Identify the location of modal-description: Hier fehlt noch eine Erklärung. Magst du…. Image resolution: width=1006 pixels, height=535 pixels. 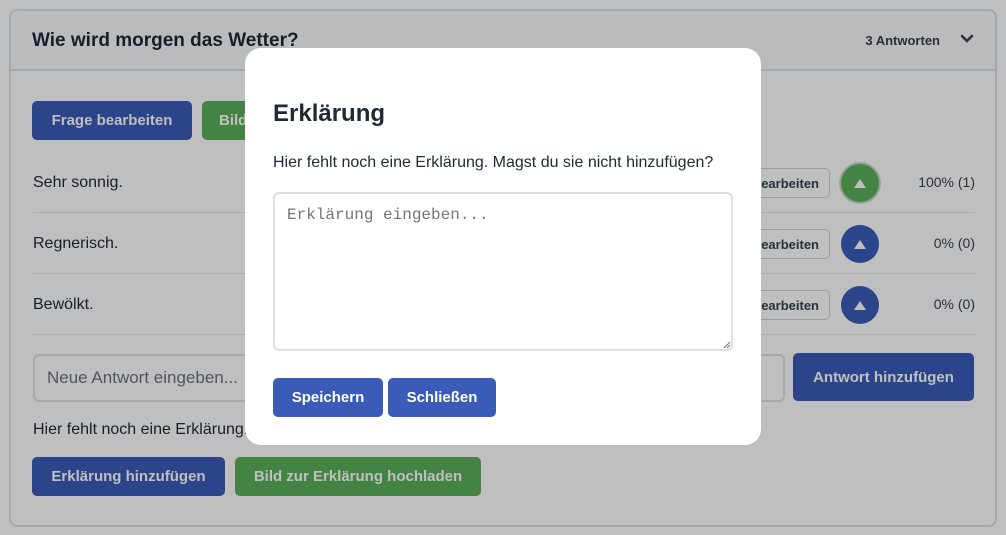
(493, 162).